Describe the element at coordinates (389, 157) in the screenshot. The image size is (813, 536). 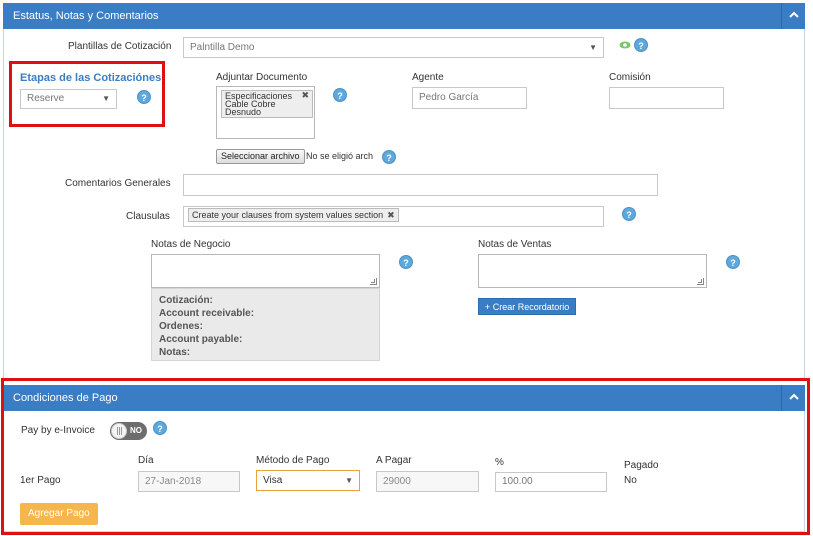
I see `file-help-icon: ?` at that location.